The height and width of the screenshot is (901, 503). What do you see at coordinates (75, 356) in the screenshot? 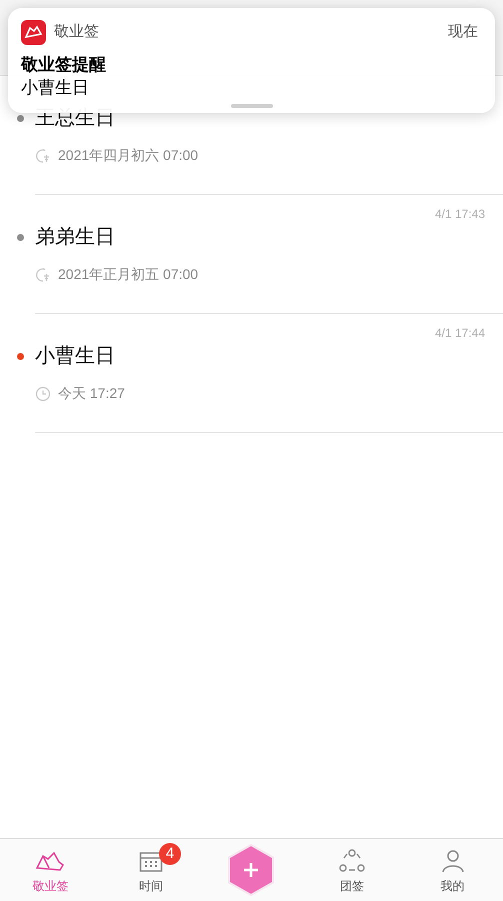
I see `item-title: 小曹生日` at bounding box center [75, 356].